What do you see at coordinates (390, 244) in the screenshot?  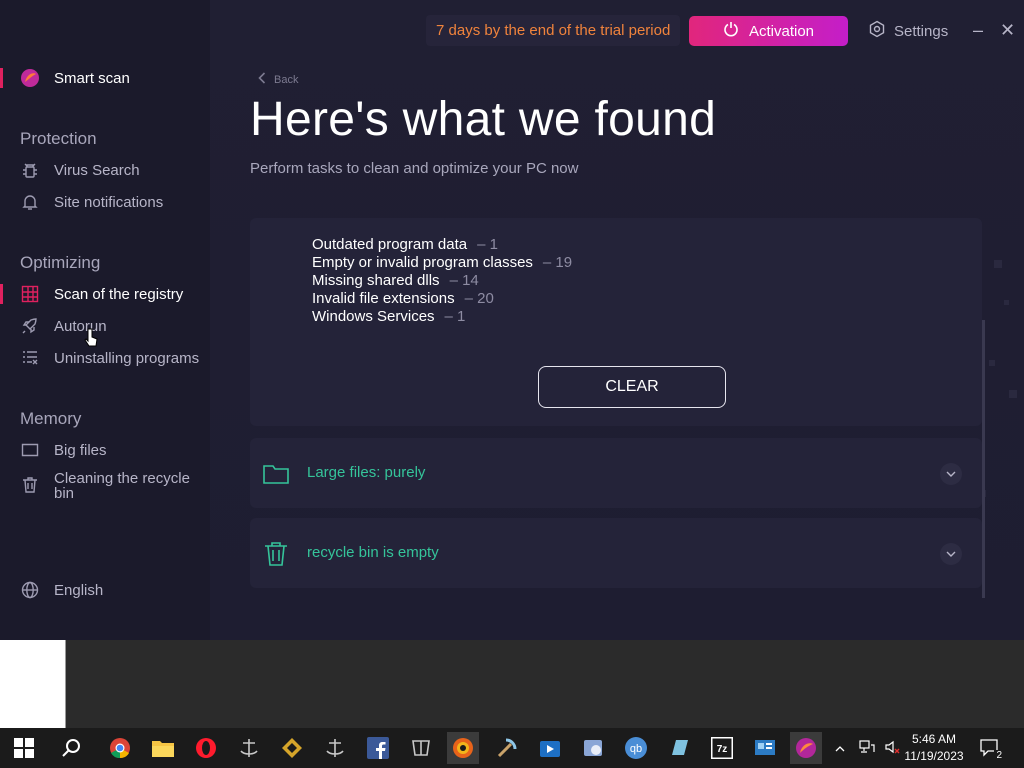 I see `issue-name: Outdated program data` at bounding box center [390, 244].